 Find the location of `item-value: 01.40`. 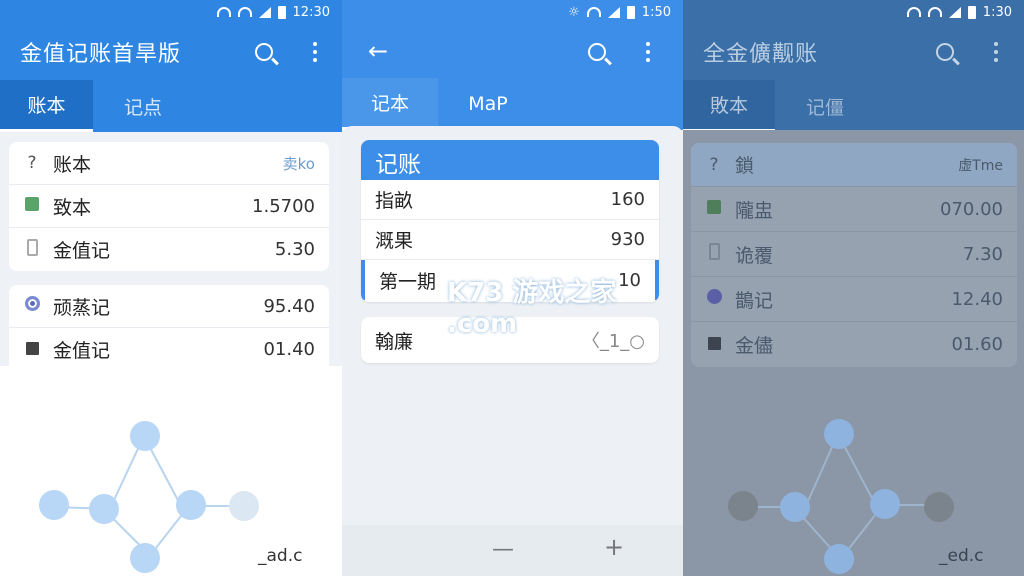

item-value: 01.40 is located at coordinates (289, 349).